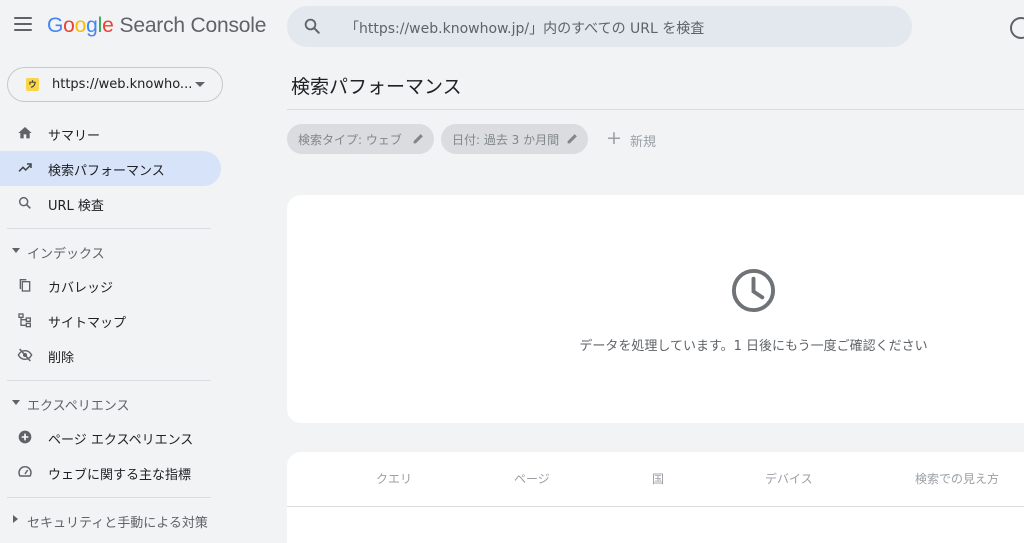  I want to click on trending-up-icon, so click(25, 167).